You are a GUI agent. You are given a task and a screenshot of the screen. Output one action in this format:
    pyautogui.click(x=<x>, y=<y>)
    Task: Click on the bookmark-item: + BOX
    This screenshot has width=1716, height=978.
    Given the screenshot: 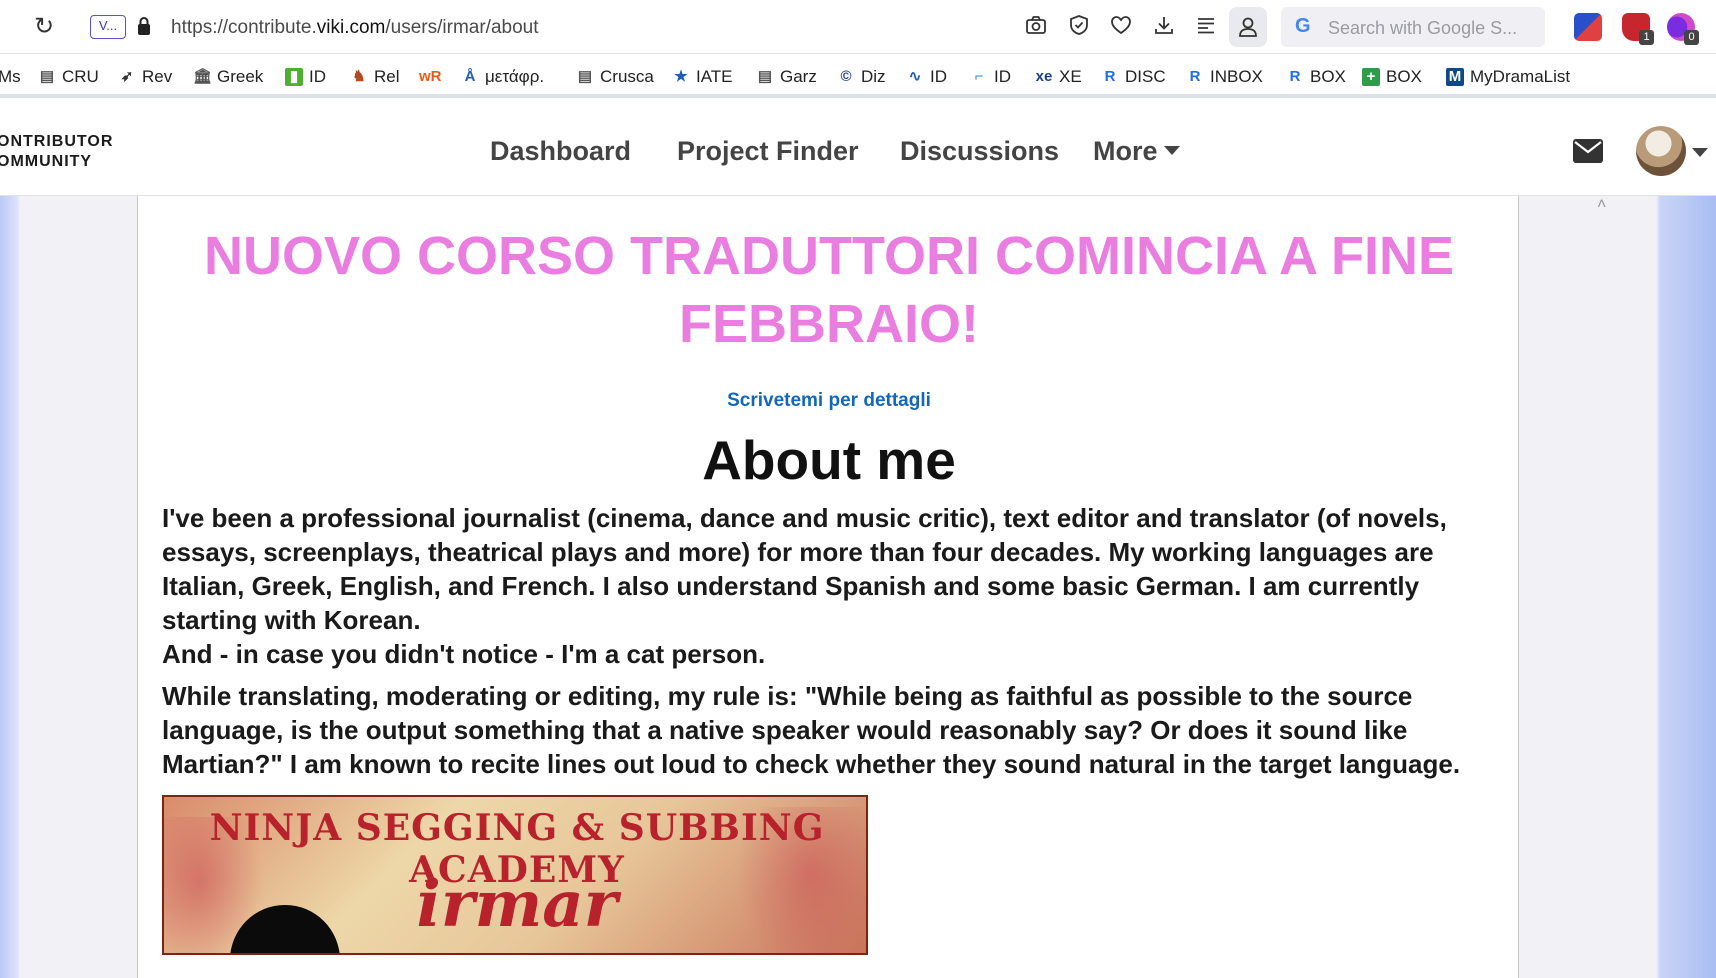 What is the action you would take?
    pyautogui.click(x=1392, y=77)
    